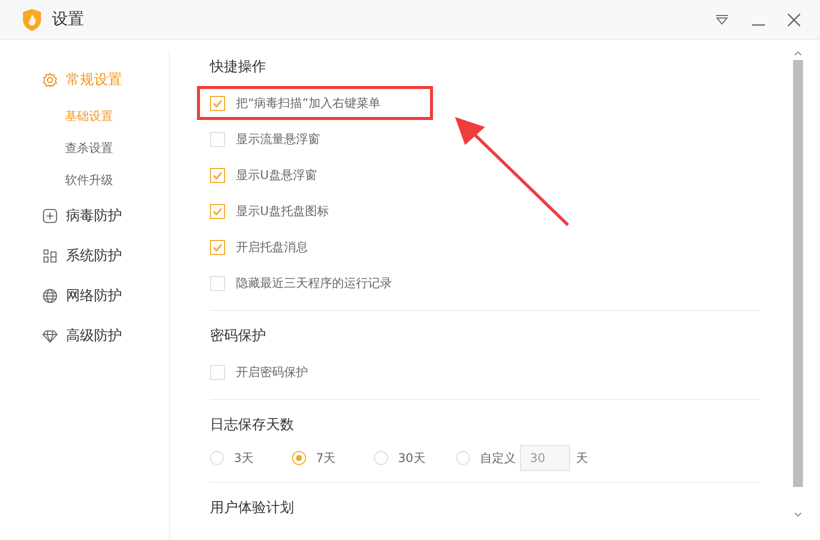 The width and height of the screenshot is (820, 540). I want to click on checkbox-label: 开启托盘消息, so click(272, 247).